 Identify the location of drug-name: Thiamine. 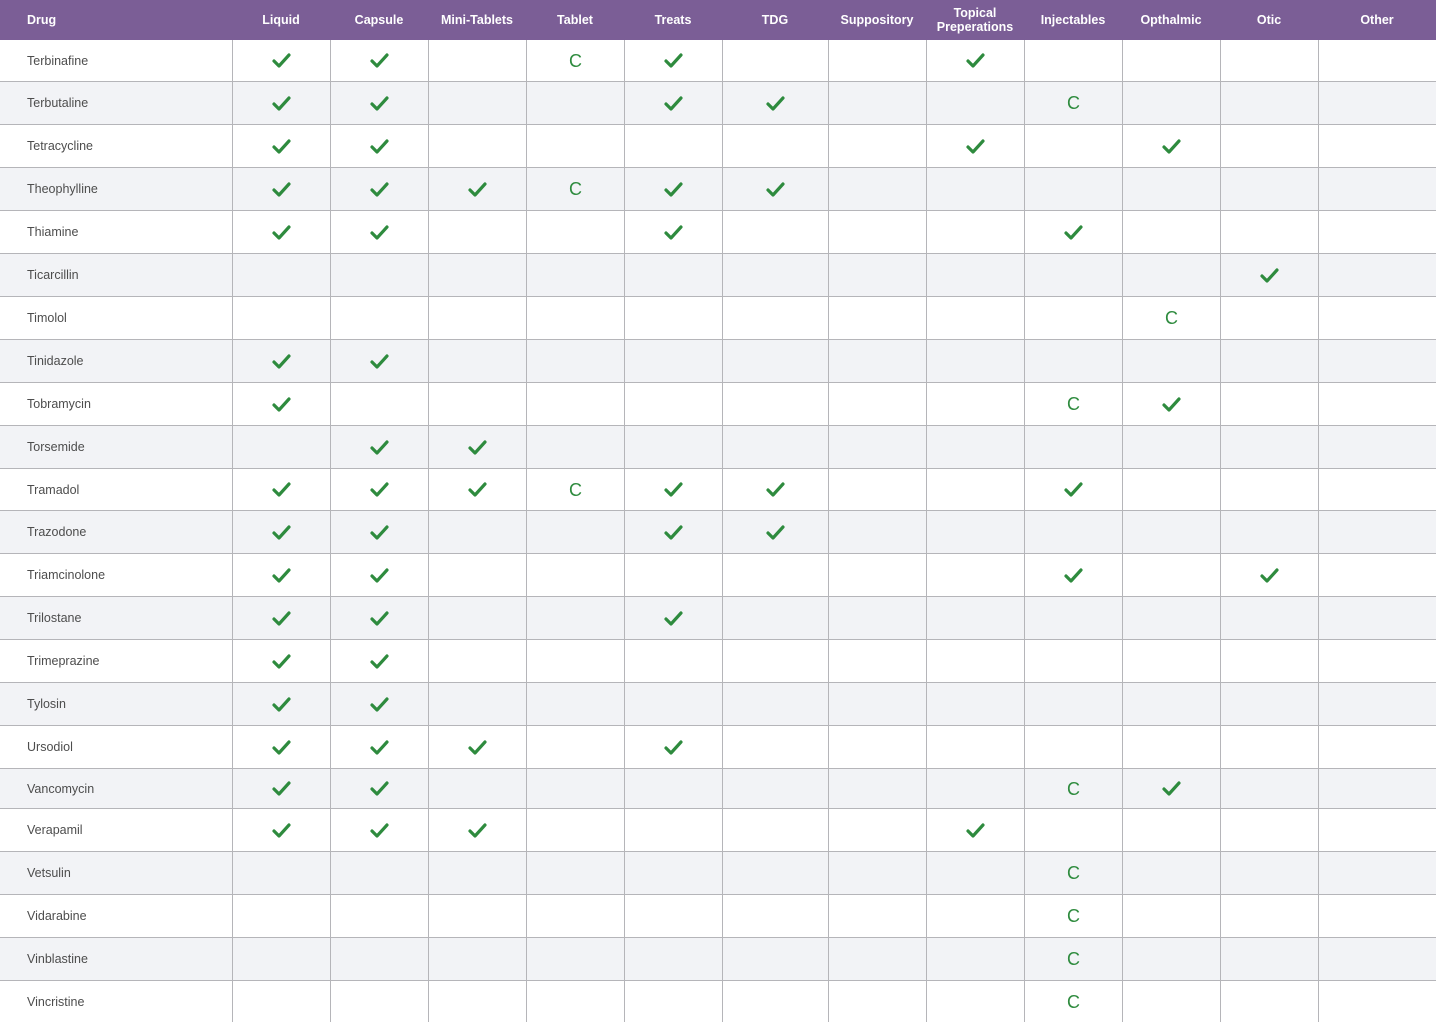
(116, 232).